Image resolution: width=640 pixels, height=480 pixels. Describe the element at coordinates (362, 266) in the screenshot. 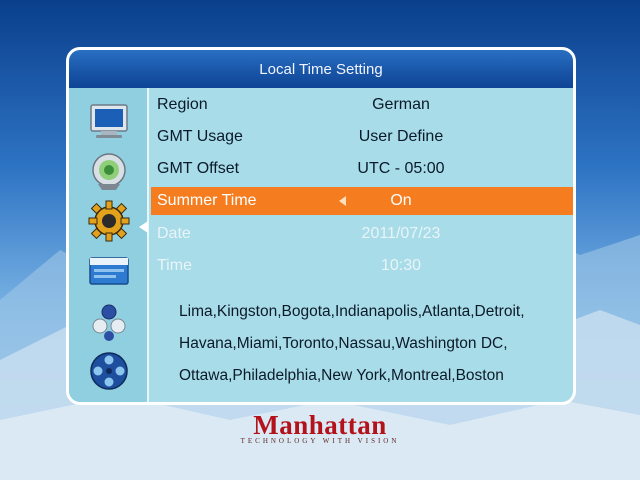

I see `setting-row-time: Time 10:30` at that location.